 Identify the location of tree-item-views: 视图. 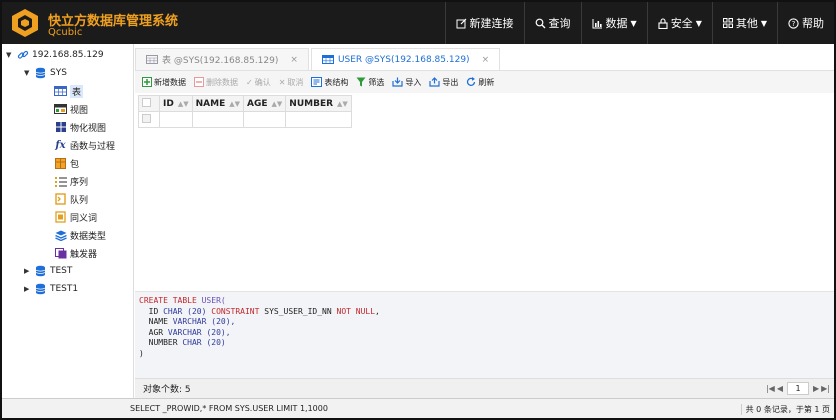
(71, 109).